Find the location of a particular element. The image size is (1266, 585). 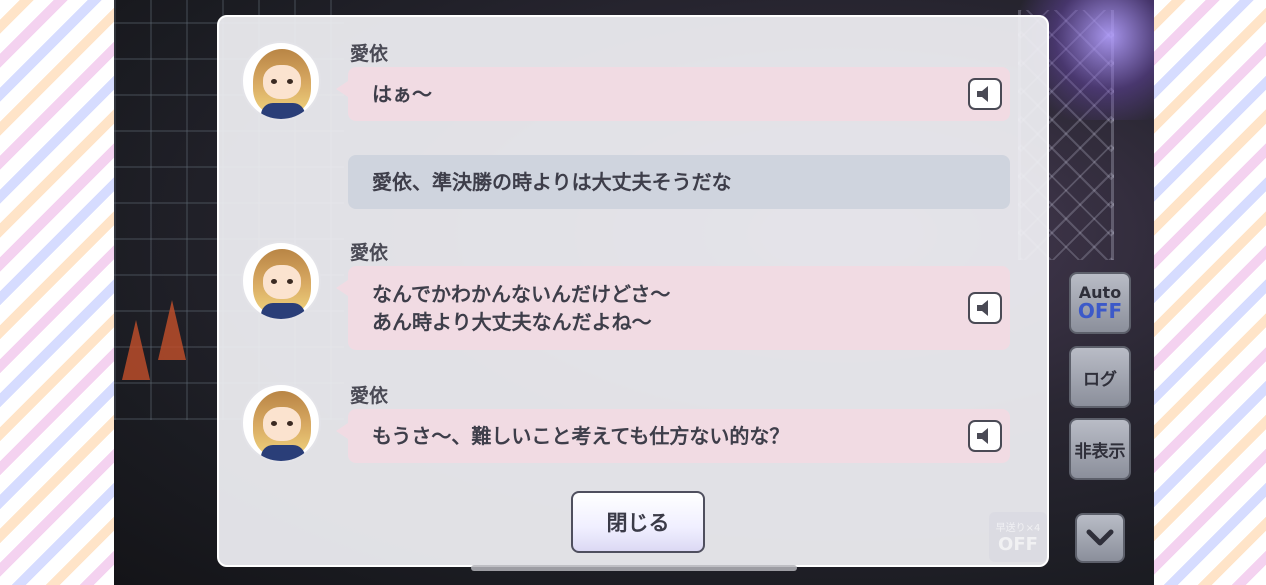

log-label: ログ is located at coordinates (1100, 379).